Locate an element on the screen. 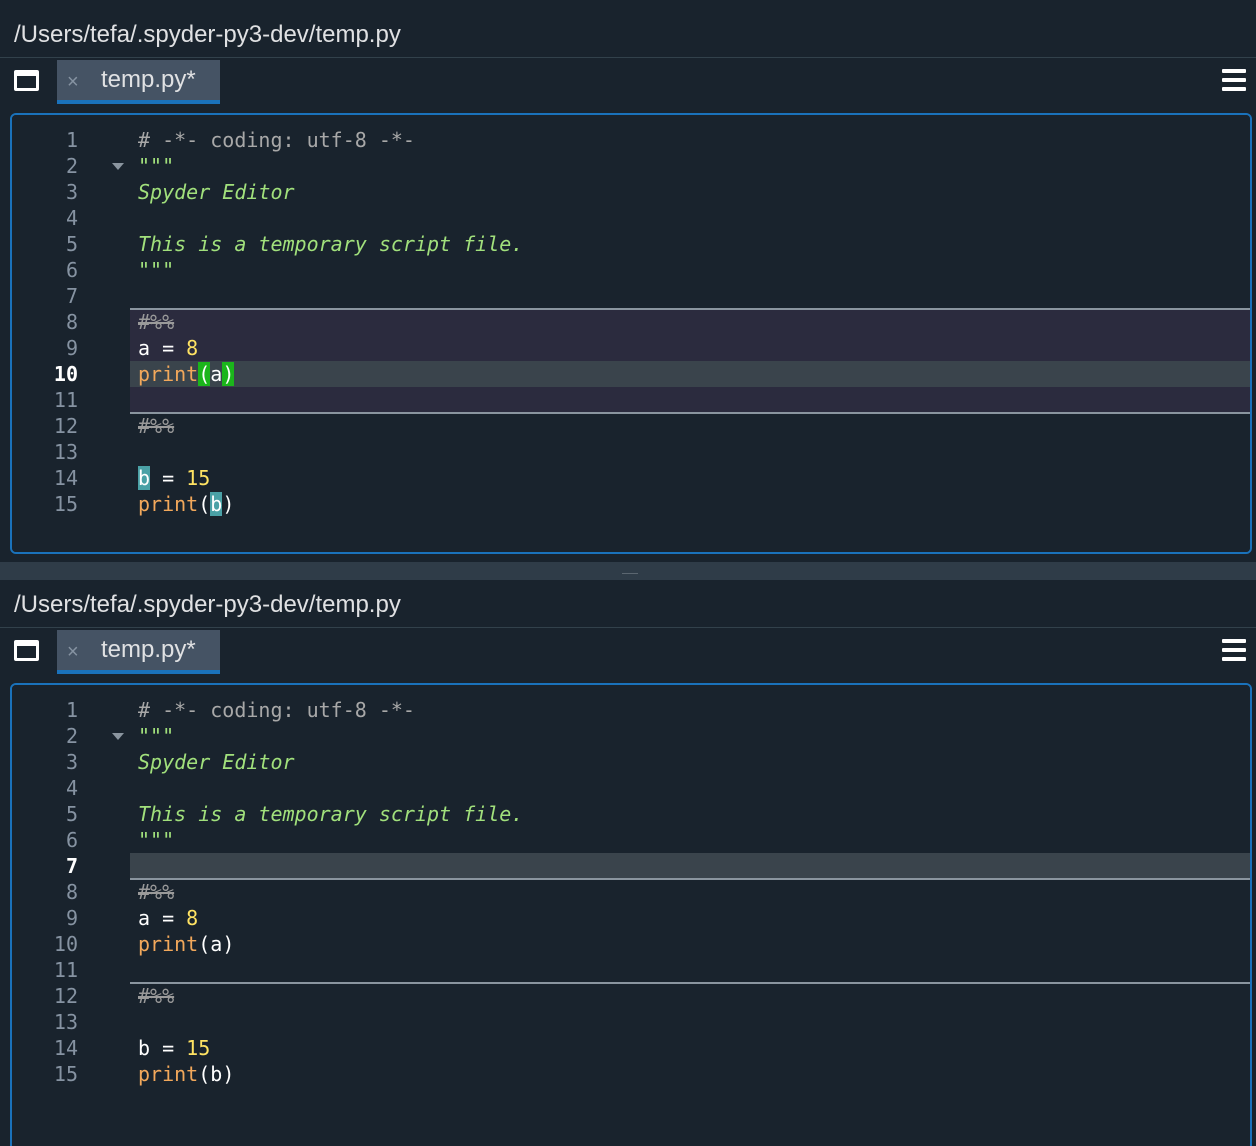 Image resolution: width=1256 pixels, height=1146 pixels. matched-paren: ( is located at coordinates (204, 374).